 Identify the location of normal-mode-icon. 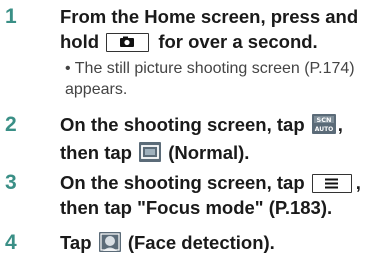
(150, 155).